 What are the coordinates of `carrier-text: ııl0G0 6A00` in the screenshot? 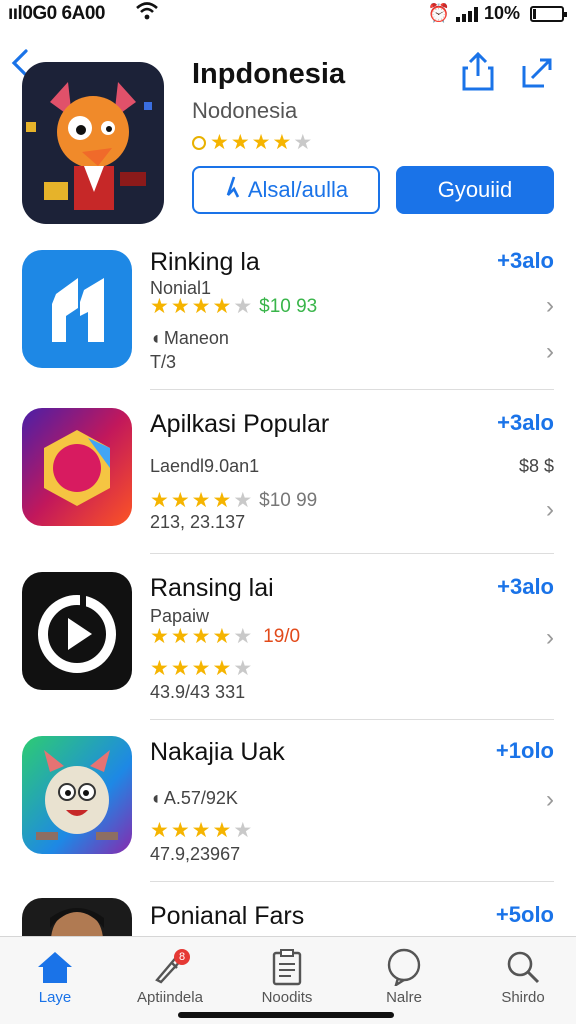 It's located at (56, 13).